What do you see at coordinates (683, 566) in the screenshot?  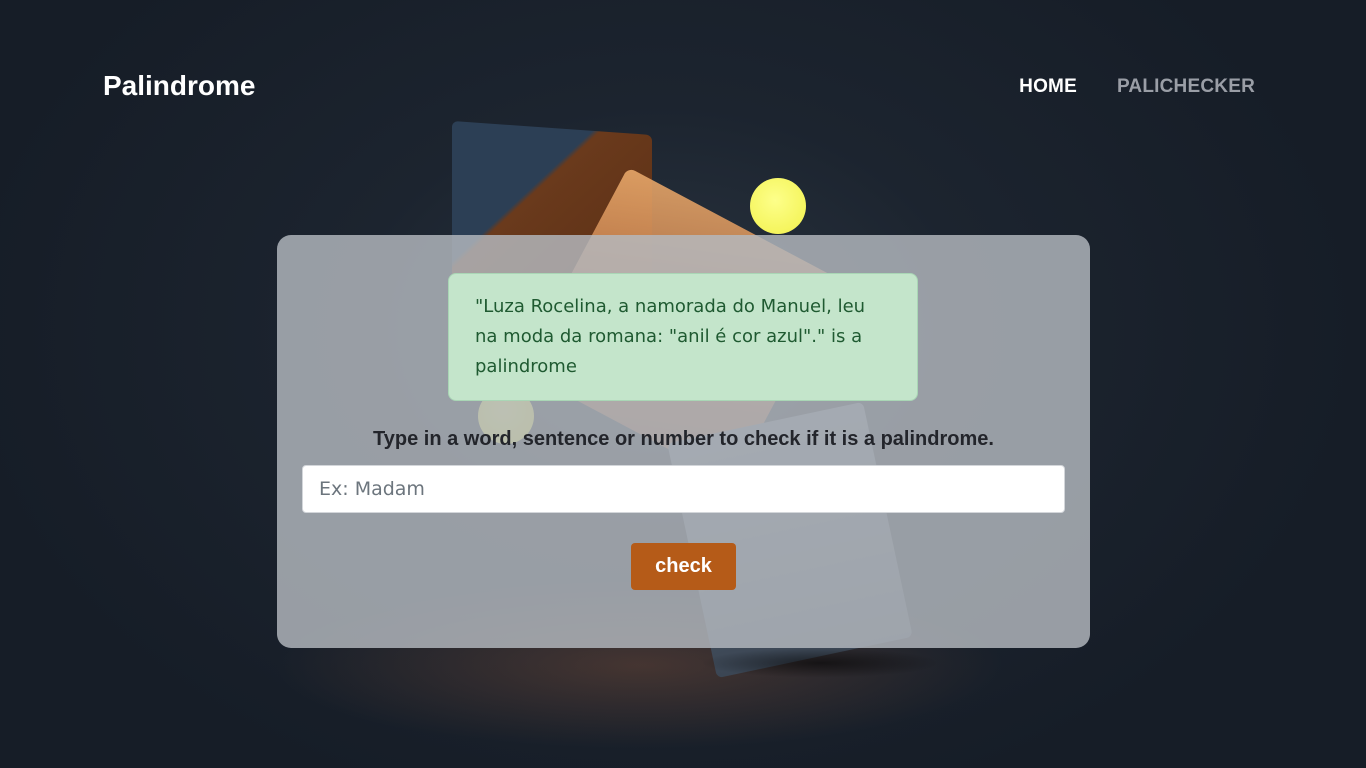 I see `check-button: check` at bounding box center [683, 566].